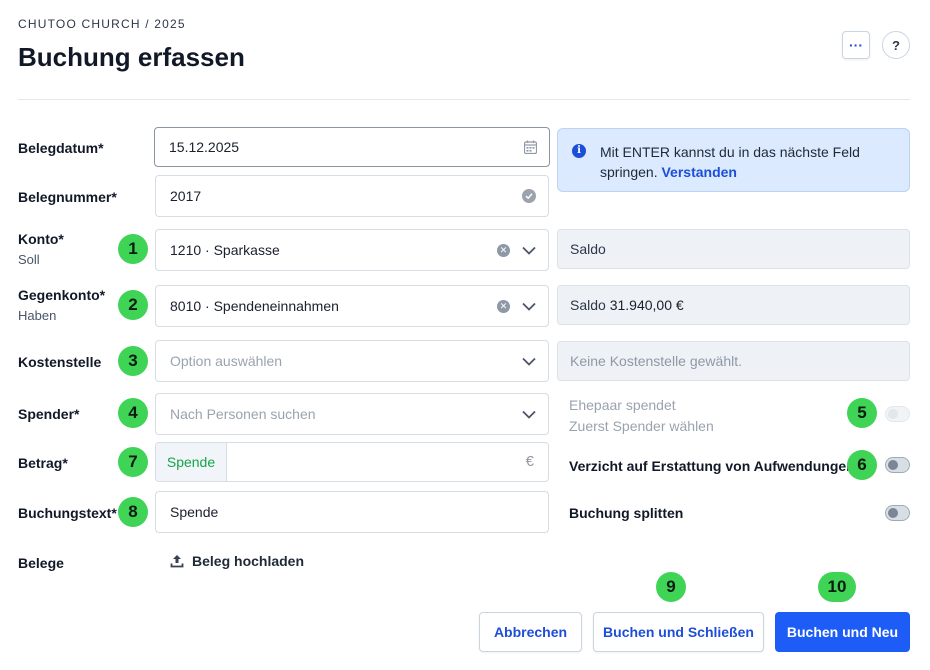  I want to click on info-dismiss-link: Verstanden, so click(698, 172).